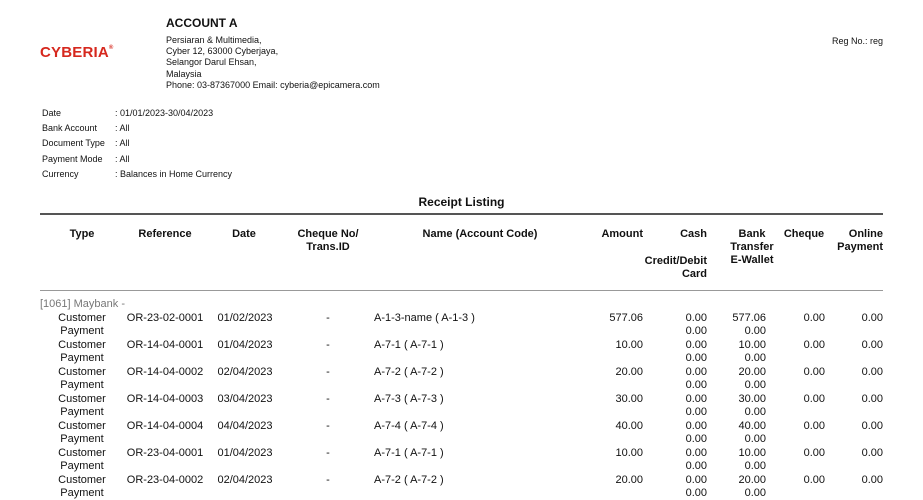  Describe the element at coordinates (328, 247) in the screenshot. I see `col-header-trans-id: Trans.ID` at that location.